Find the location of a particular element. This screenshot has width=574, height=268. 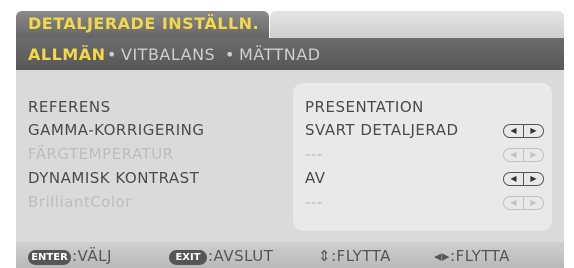

gamma-arrow-control: ◀ ▶ is located at coordinates (523, 131).